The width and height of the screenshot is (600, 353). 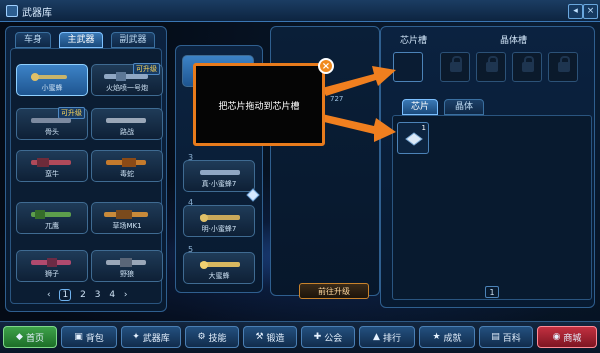 What do you see at coordinates (156, 338) in the screenshot?
I see `nav-label: 武器库` at bounding box center [156, 338].